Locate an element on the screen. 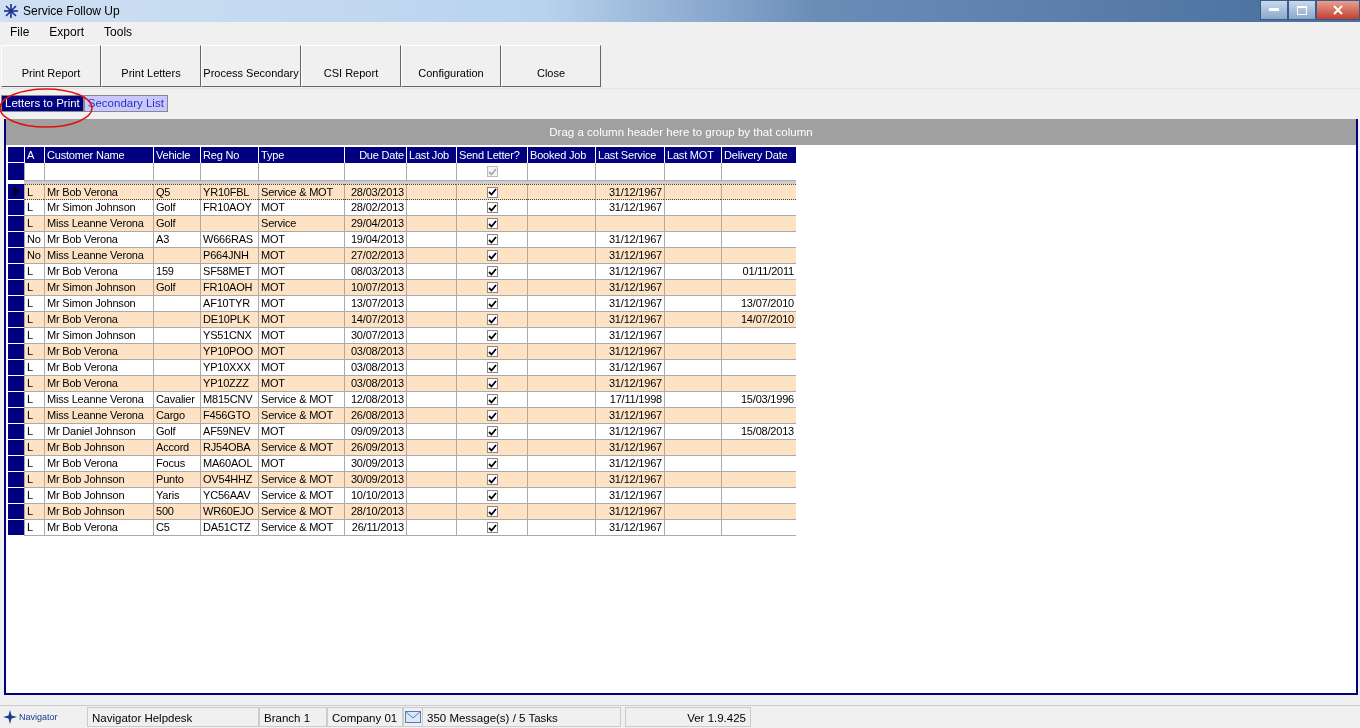  toolbar-button: Print Report is located at coordinates (51, 66).